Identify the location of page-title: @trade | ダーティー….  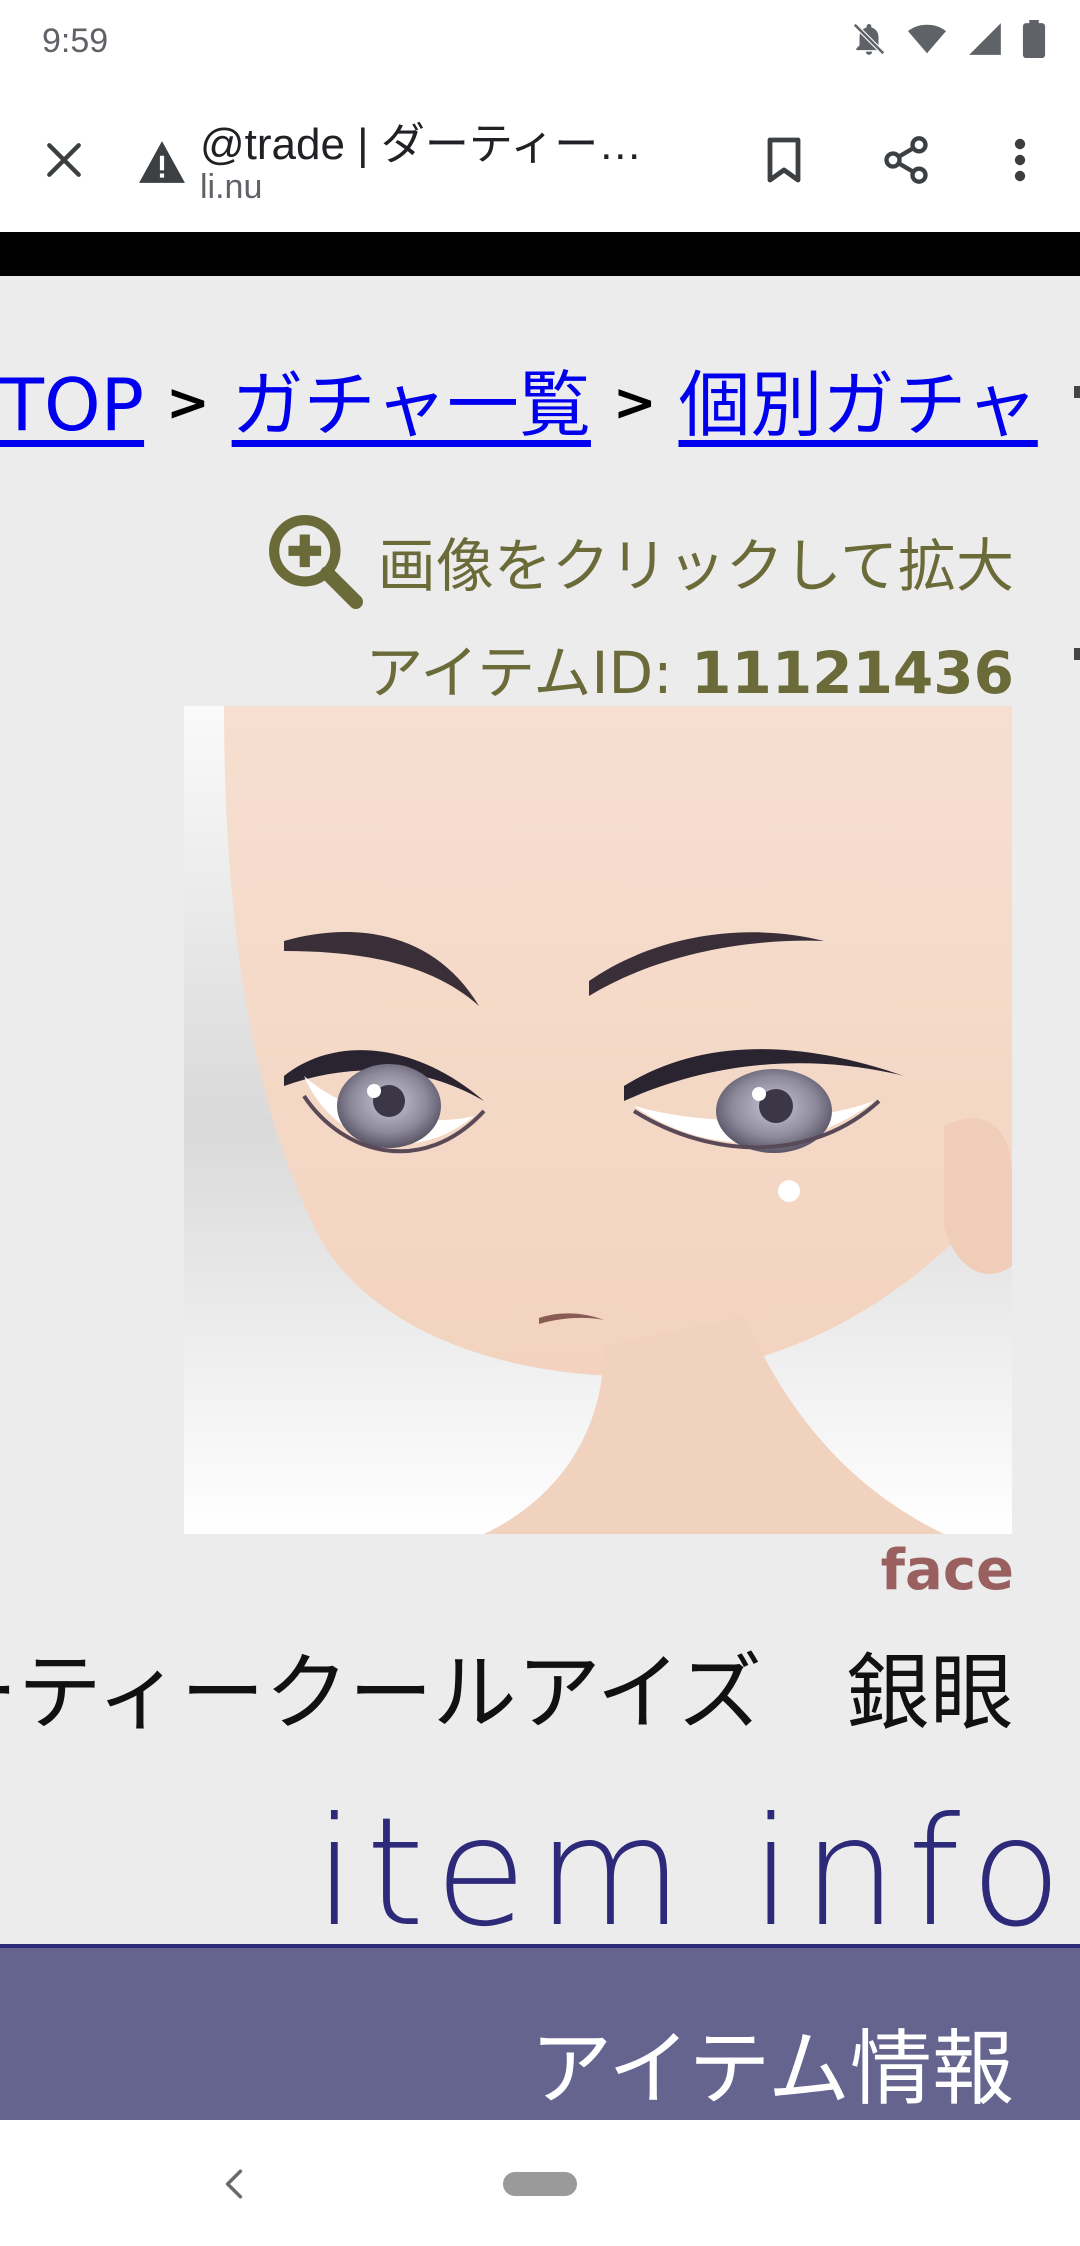
(435, 140).